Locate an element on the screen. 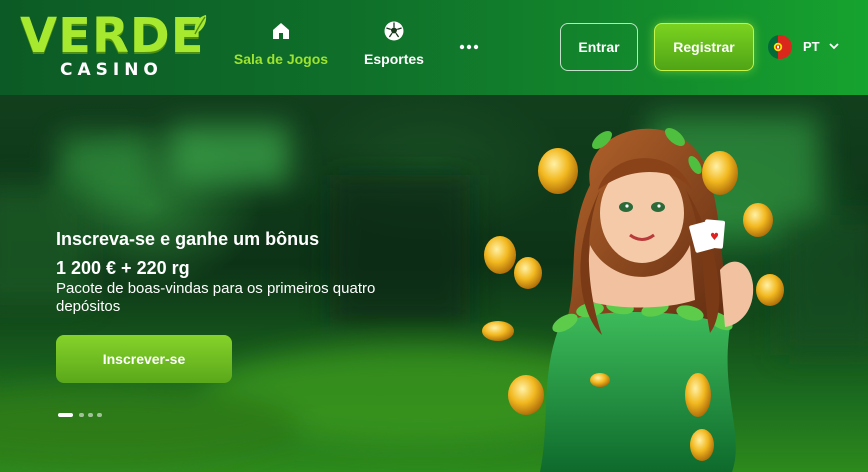 The height and width of the screenshot is (472, 868). language-selector: PT is located at coordinates (806, 47).